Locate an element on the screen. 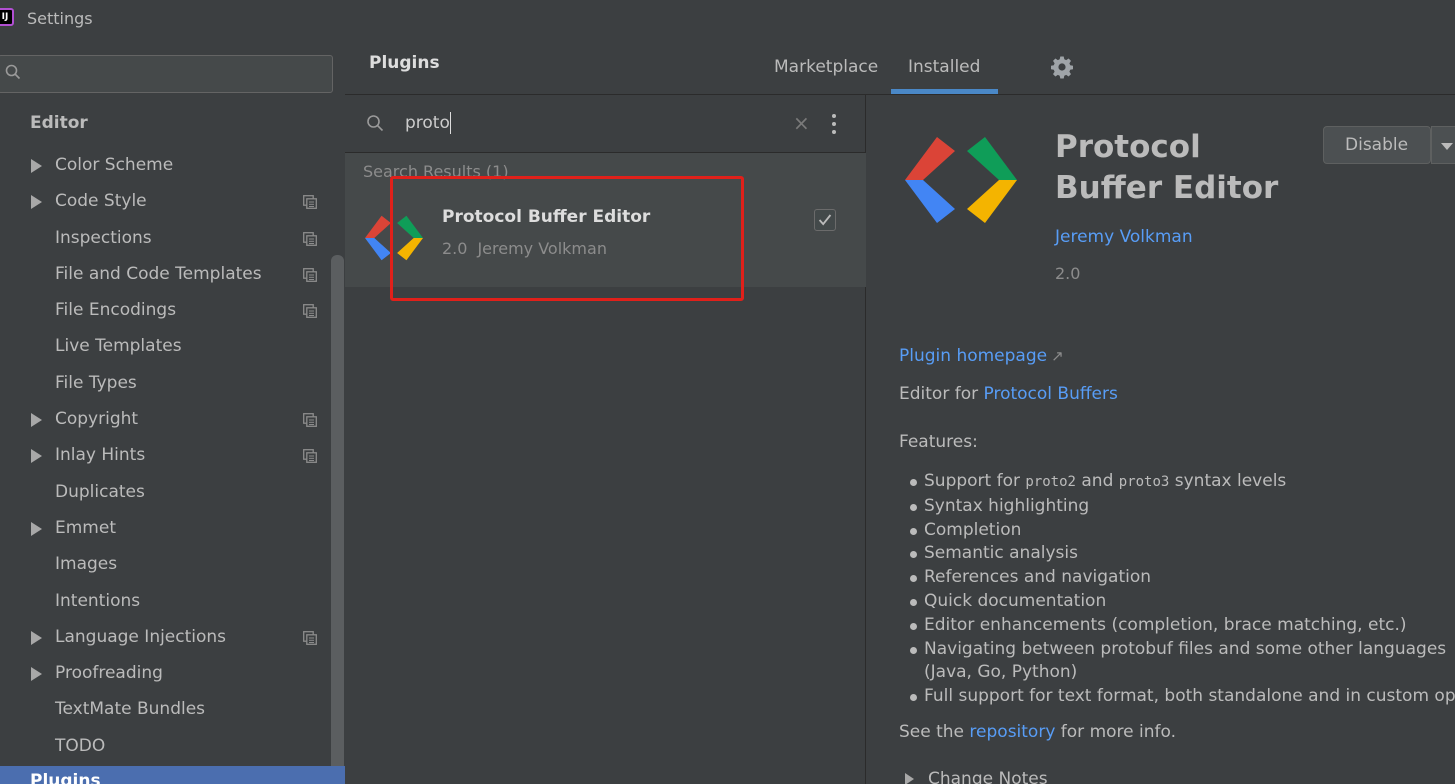 Image resolution: width=1455 pixels, height=784 pixels. sidebar-item-label: Color Scheme is located at coordinates (114, 165).